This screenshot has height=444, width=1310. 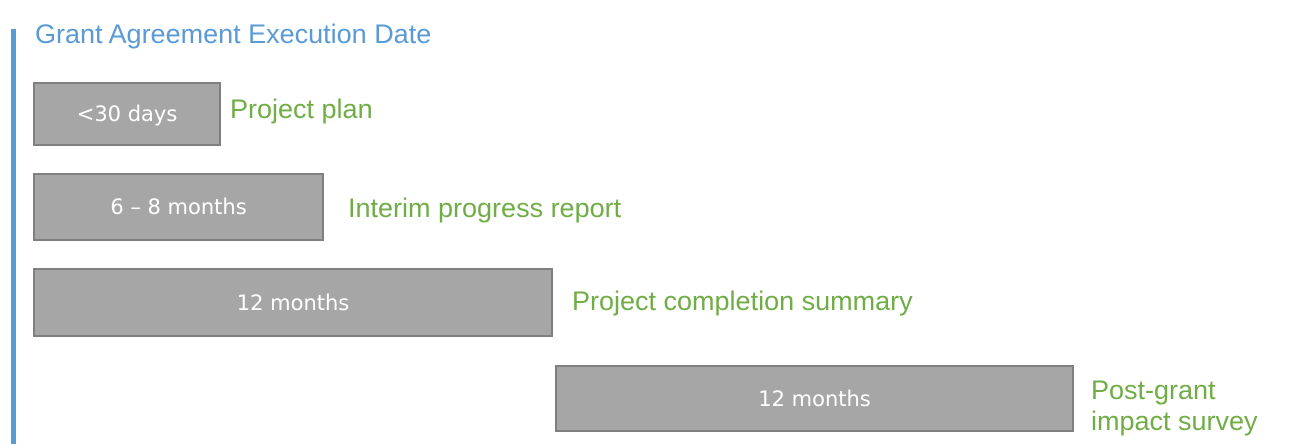 What do you see at coordinates (1153, 390) in the screenshot?
I see `deliverable-label-line: Post-grant` at bounding box center [1153, 390].